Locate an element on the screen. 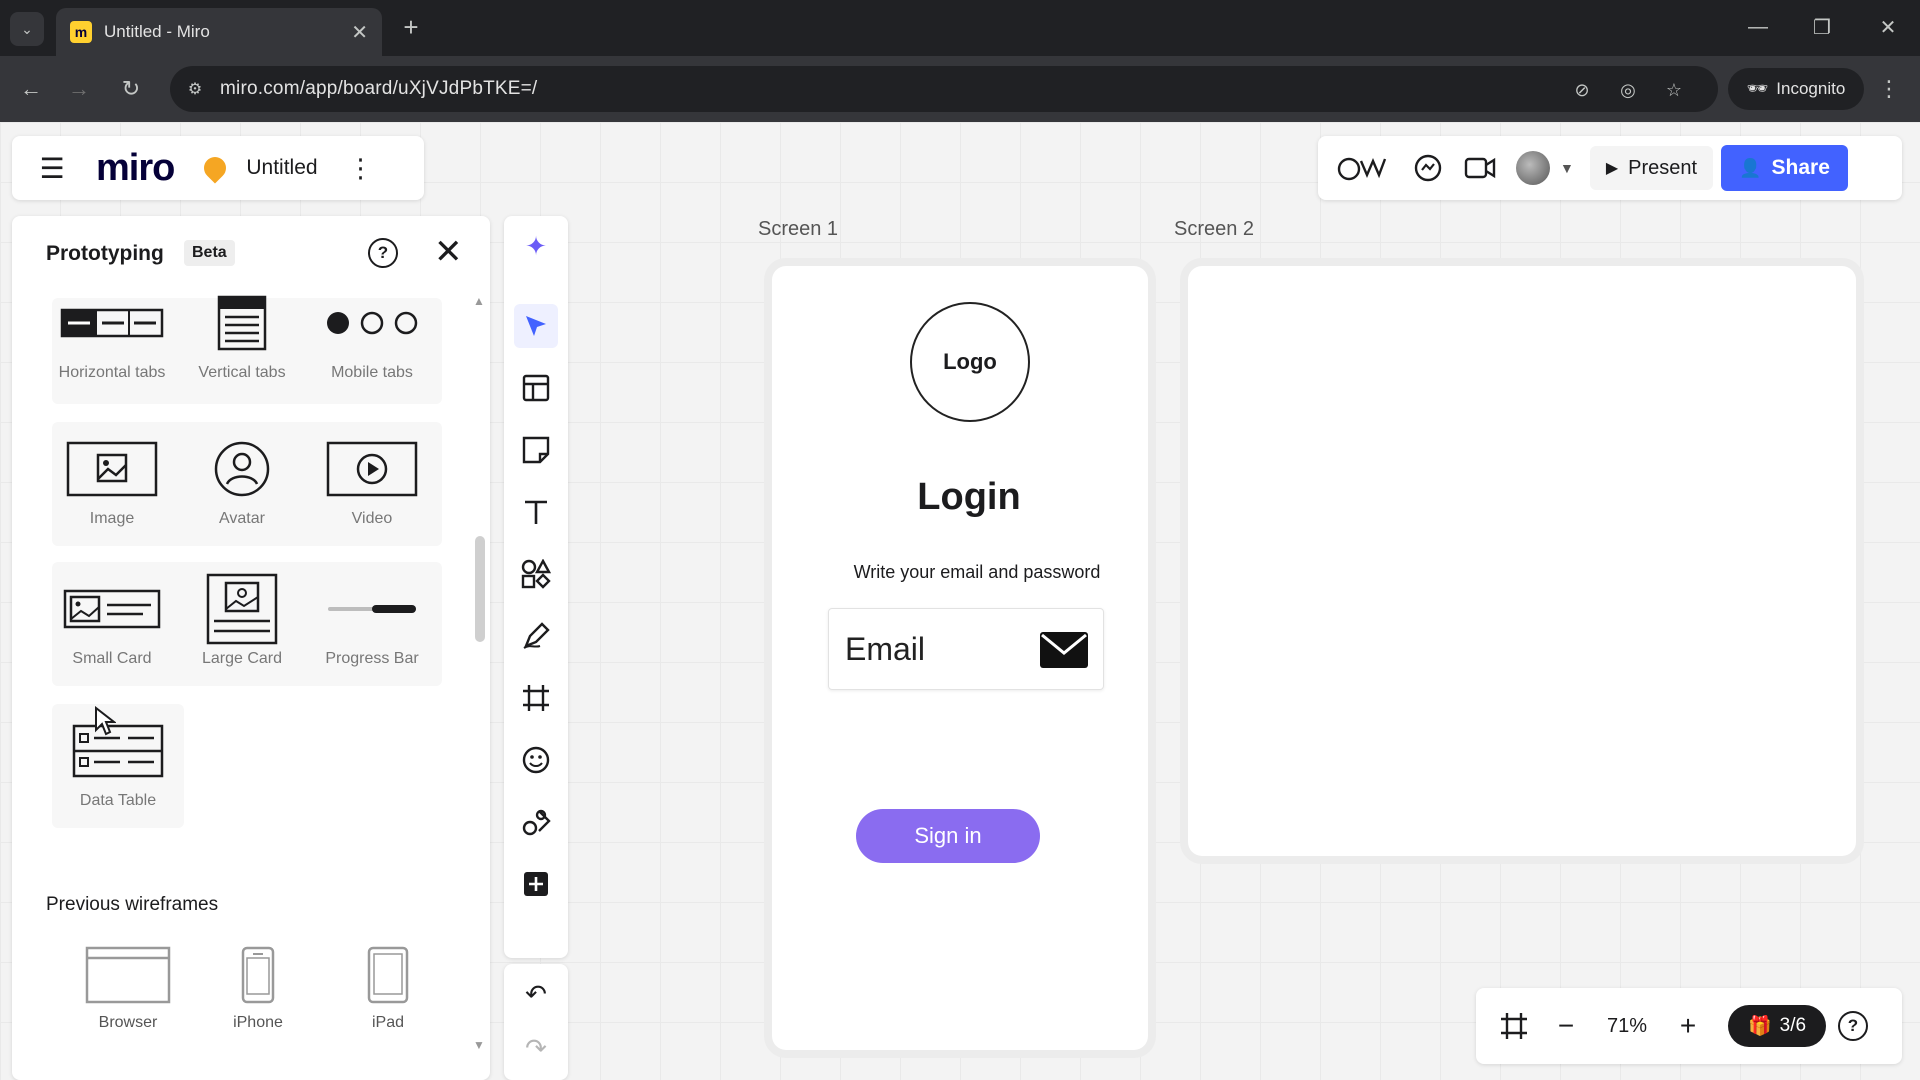 The image size is (1920, 1080). tile-horizontal-tabs: Horizontal tabs is located at coordinates (112, 344).